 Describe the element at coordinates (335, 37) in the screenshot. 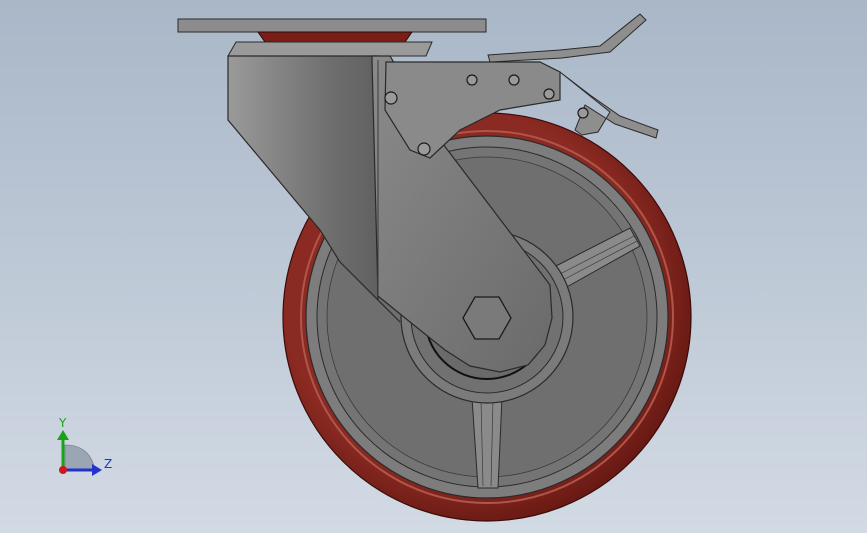

I see `swivel-ring` at that location.